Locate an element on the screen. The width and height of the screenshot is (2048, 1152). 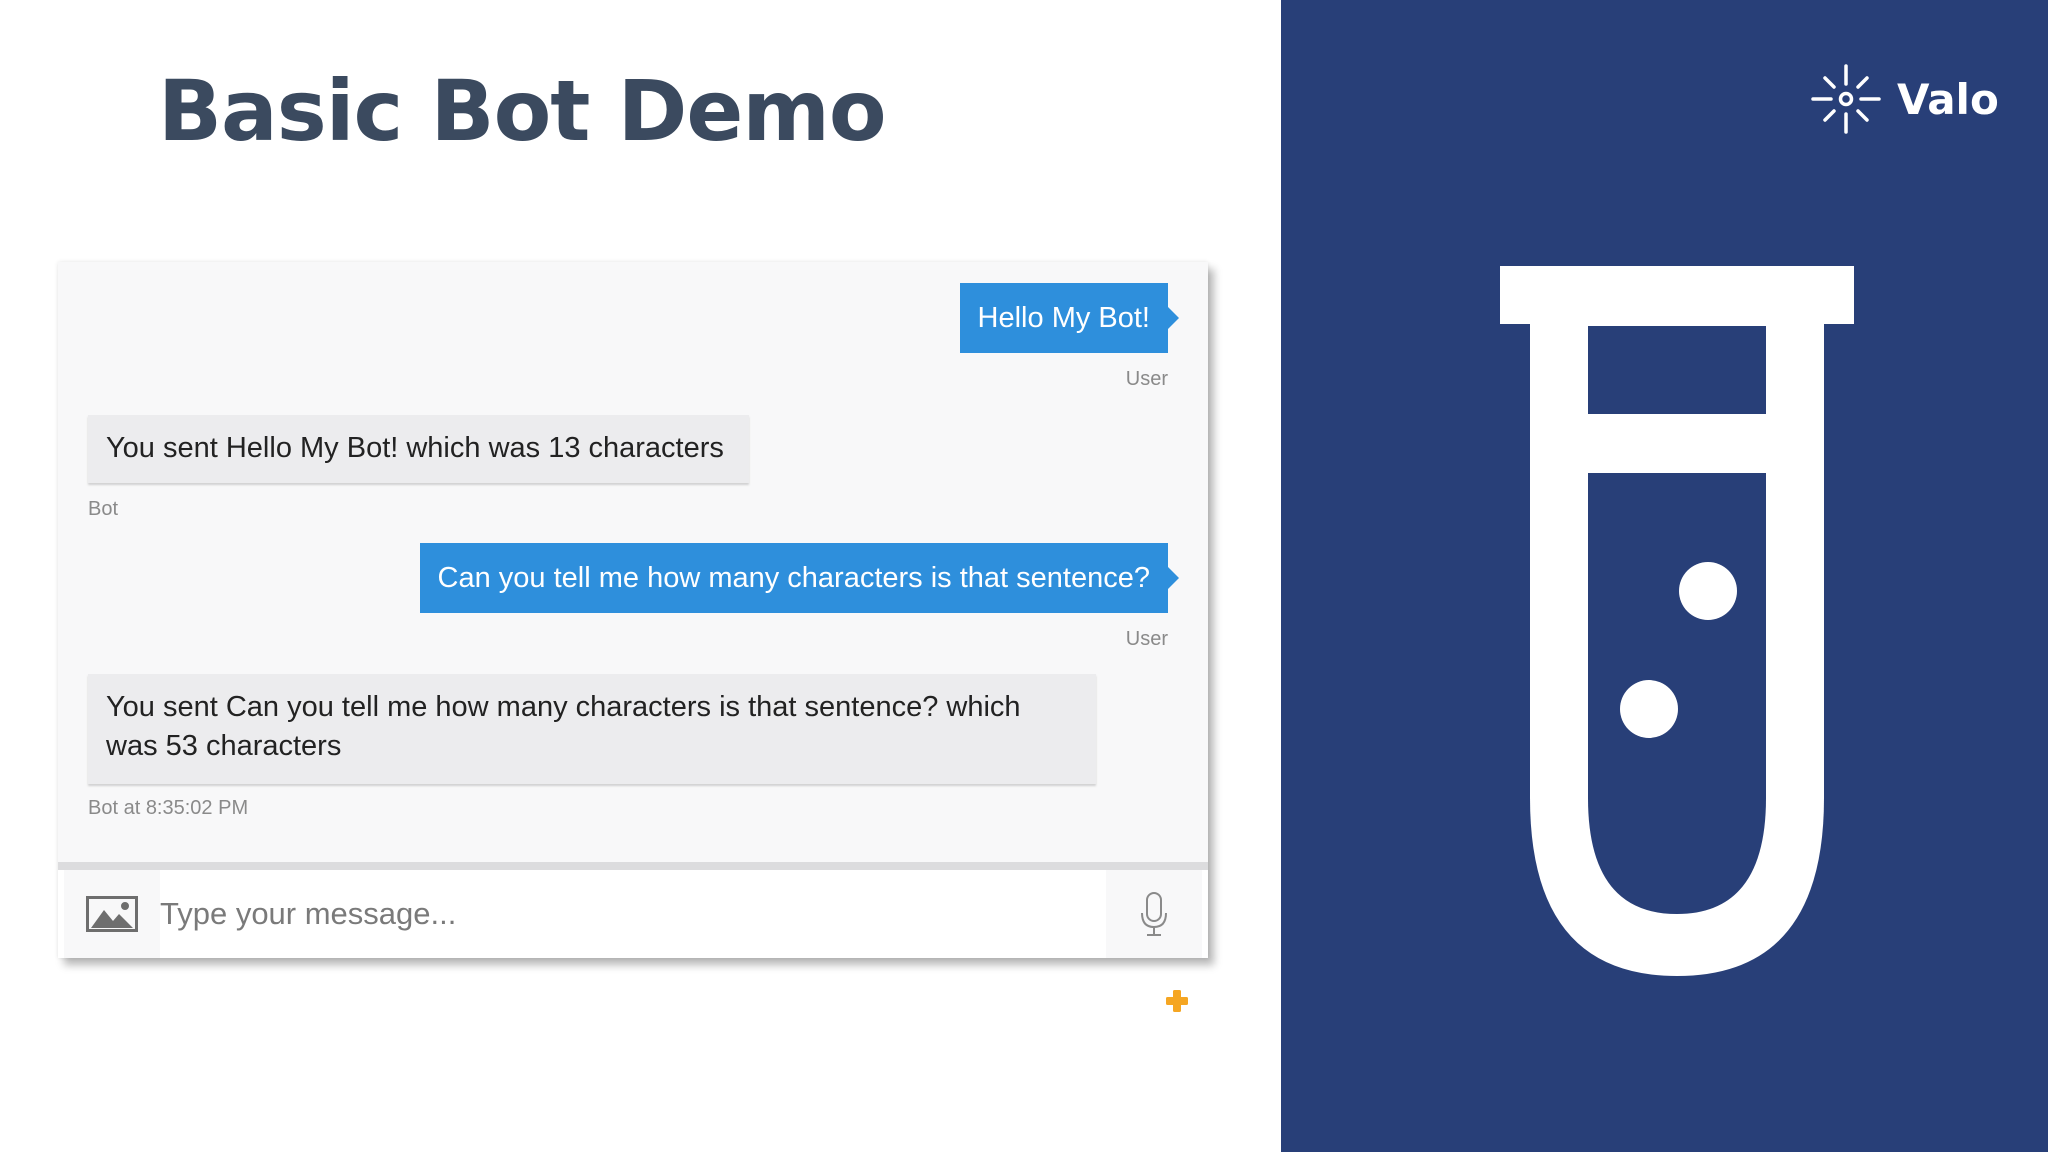
slide-title: Basic Bot Demo is located at coordinates (522, 111).